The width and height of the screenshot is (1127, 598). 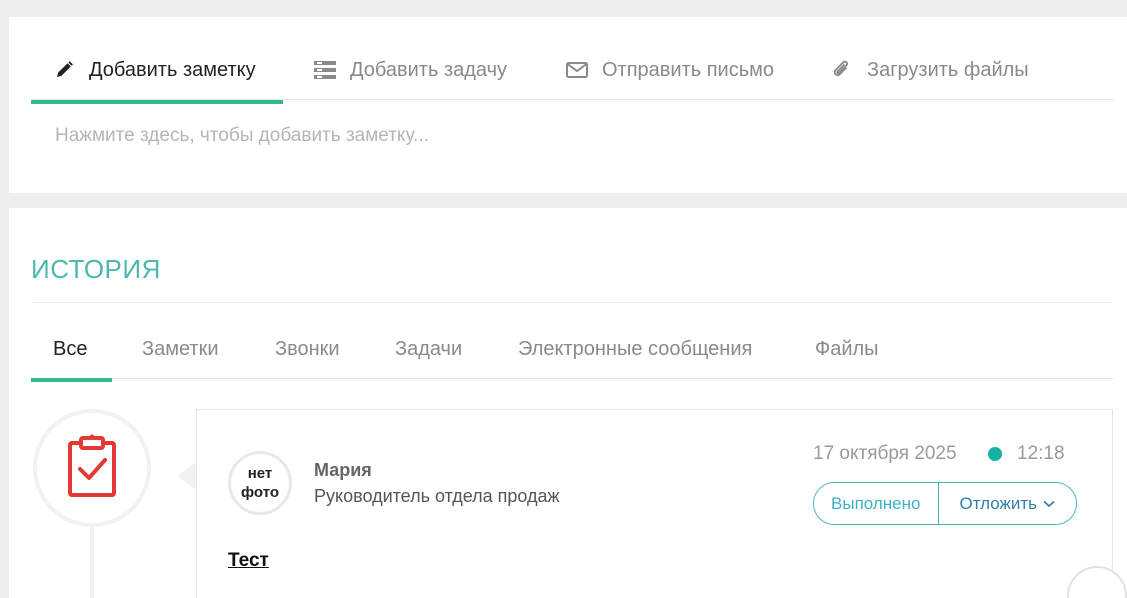 What do you see at coordinates (187, 476) in the screenshot?
I see `card-pointer` at bounding box center [187, 476].